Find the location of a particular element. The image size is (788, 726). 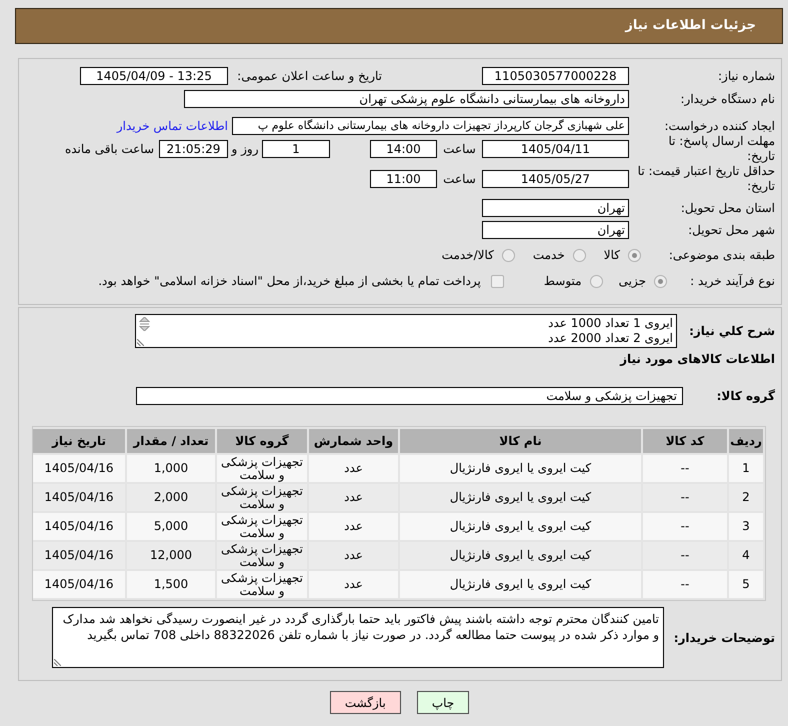

field-label: شهر محل تحویل: is located at coordinates (731, 230).